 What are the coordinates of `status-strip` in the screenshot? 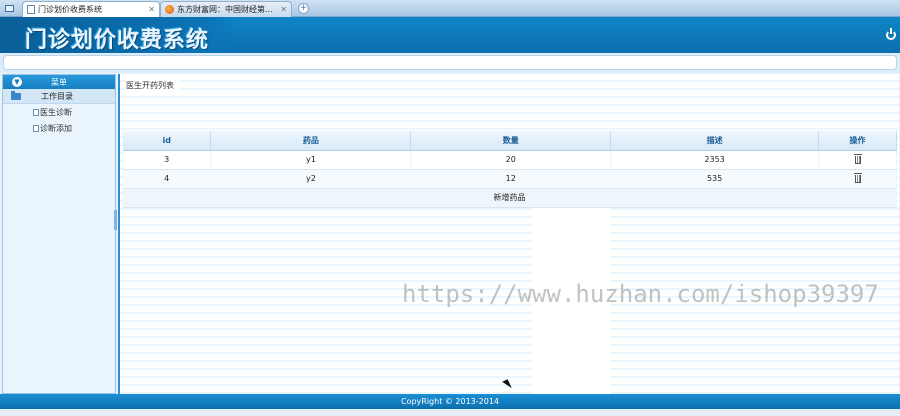 It's located at (450, 412).